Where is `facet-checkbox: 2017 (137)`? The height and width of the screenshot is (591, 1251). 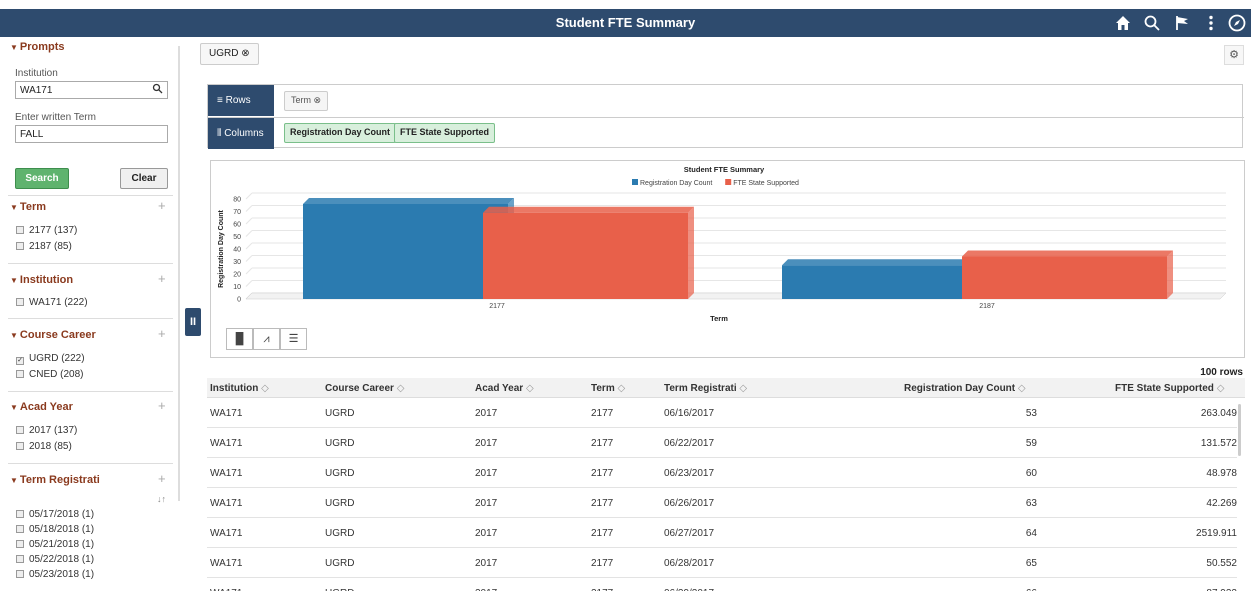 facet-checkbox: 2017 (137) is located at coordinates (46, 430).